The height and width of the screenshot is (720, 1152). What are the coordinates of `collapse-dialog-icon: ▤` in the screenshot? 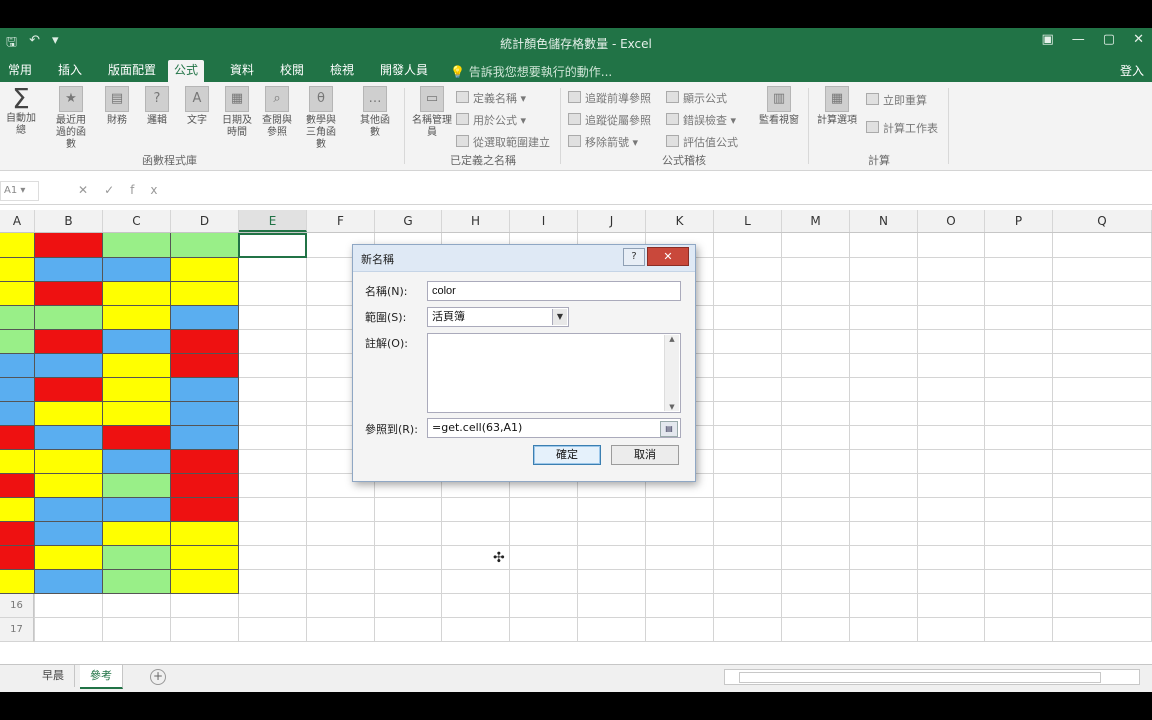 It's located at (669, 429).